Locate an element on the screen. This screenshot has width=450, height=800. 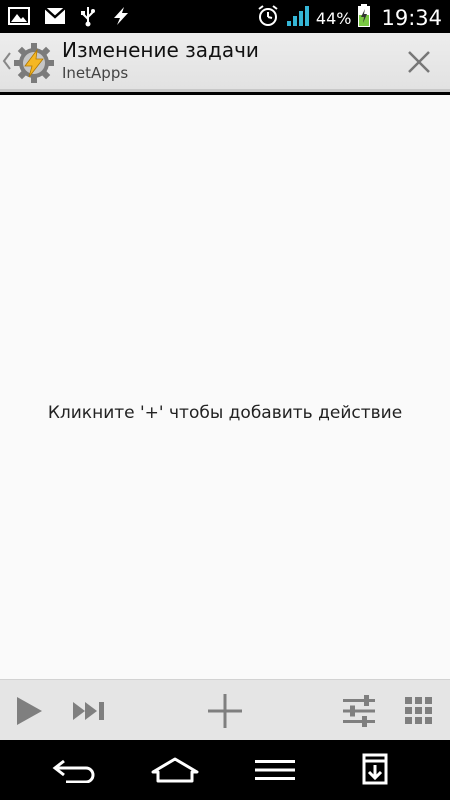
grid-icon is located at coordinates (418, 710).